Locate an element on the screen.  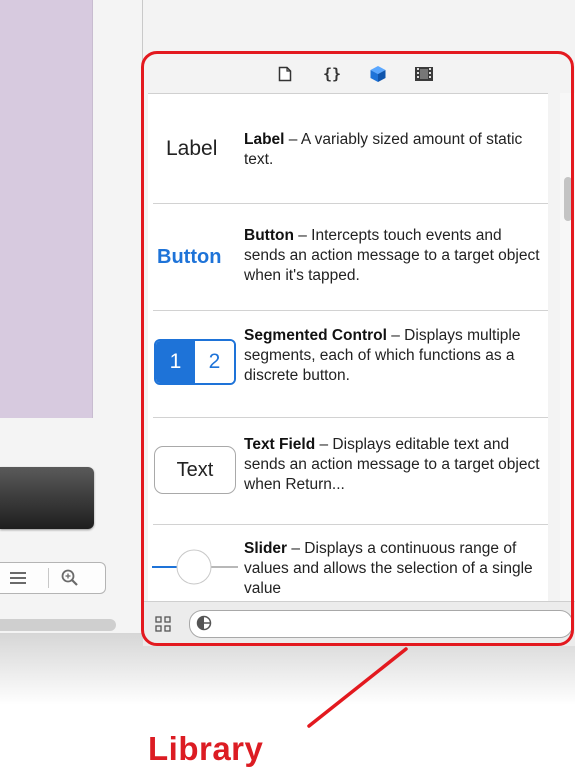
file-template-tab is located at coordinates (285, 74).